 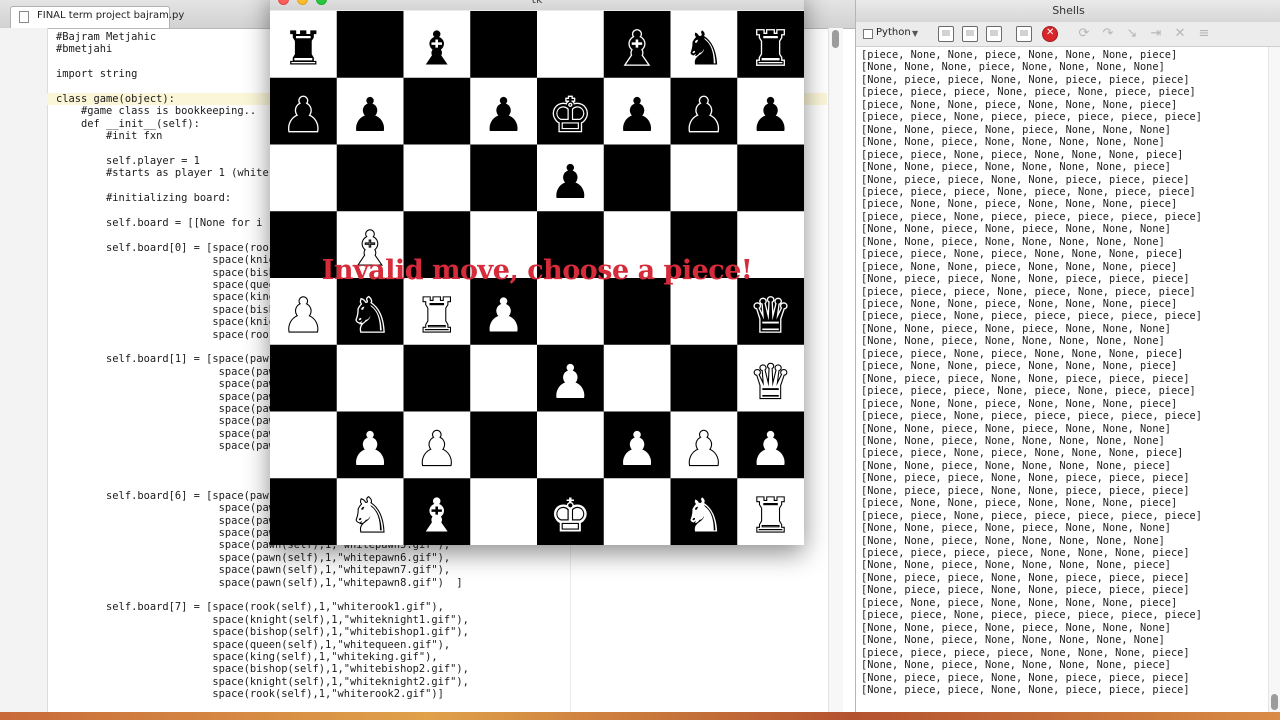 I want to click on shell-scrollbar, so click(x=1274, y=383).